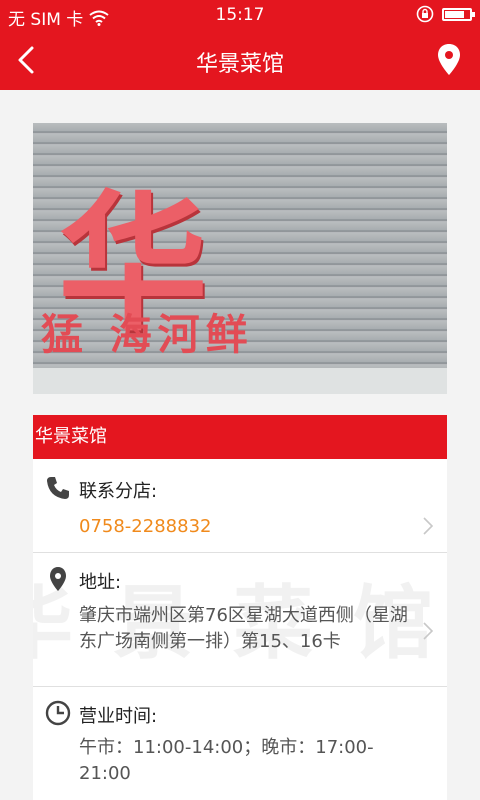  What do you see at coordinates (58, 579) in the screenshot?
I see `map-marker-icon` at bounding box center [58, 579].